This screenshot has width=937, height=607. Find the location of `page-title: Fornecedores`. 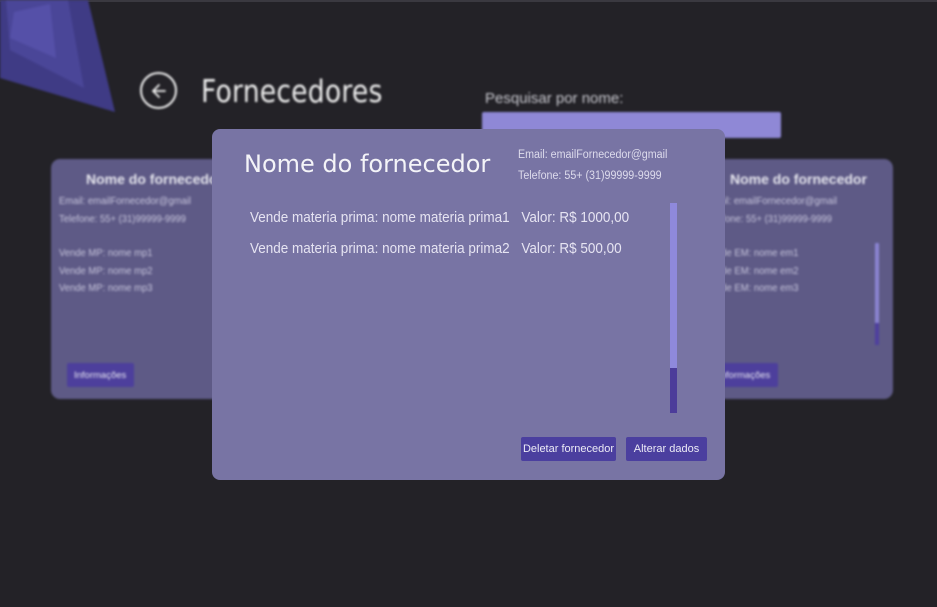

page-title: Fornecedores is located at coordinates (292, 92).